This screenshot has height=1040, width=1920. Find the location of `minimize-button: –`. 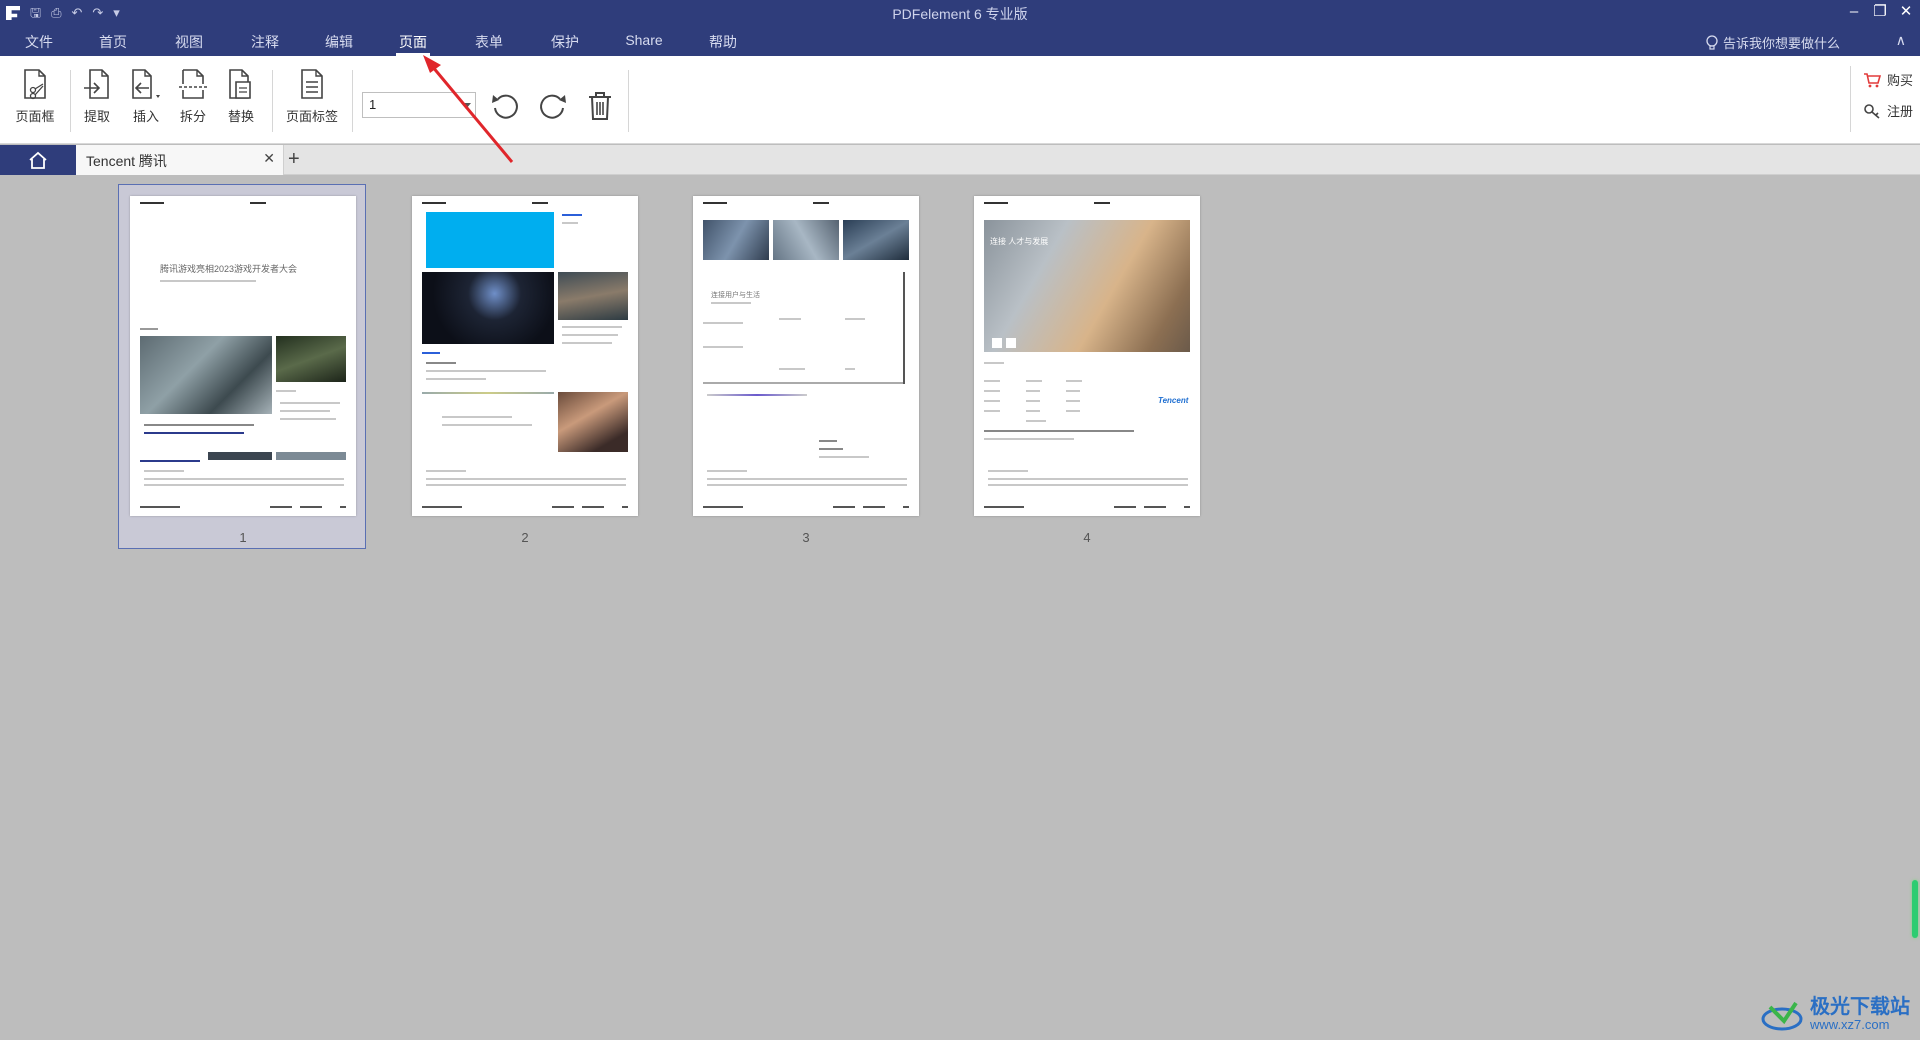

minimize-button: – is located at coordinates (1854, 12).